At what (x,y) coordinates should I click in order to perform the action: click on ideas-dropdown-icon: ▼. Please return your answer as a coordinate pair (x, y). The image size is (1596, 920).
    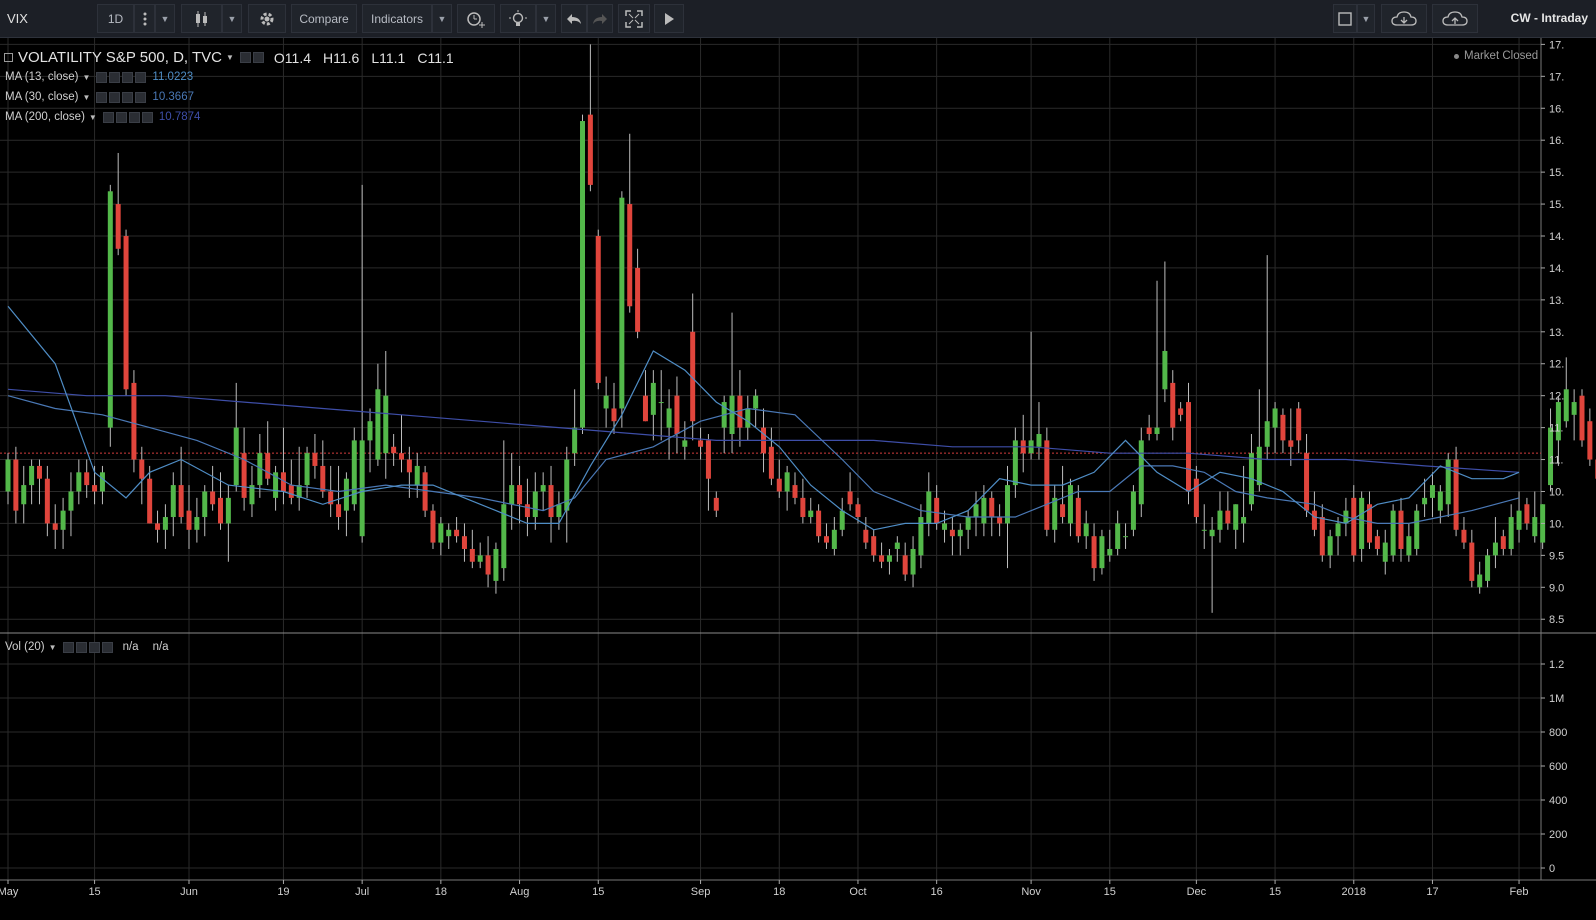
    Looking at the image, I should click on (546, 18).